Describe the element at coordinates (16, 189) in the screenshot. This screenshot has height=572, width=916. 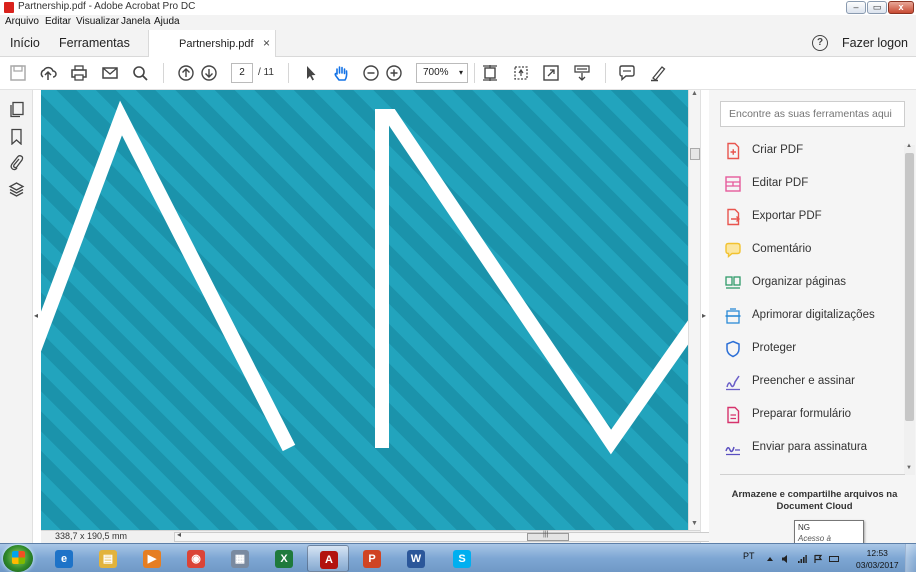
I see `layers-icon` at that location.